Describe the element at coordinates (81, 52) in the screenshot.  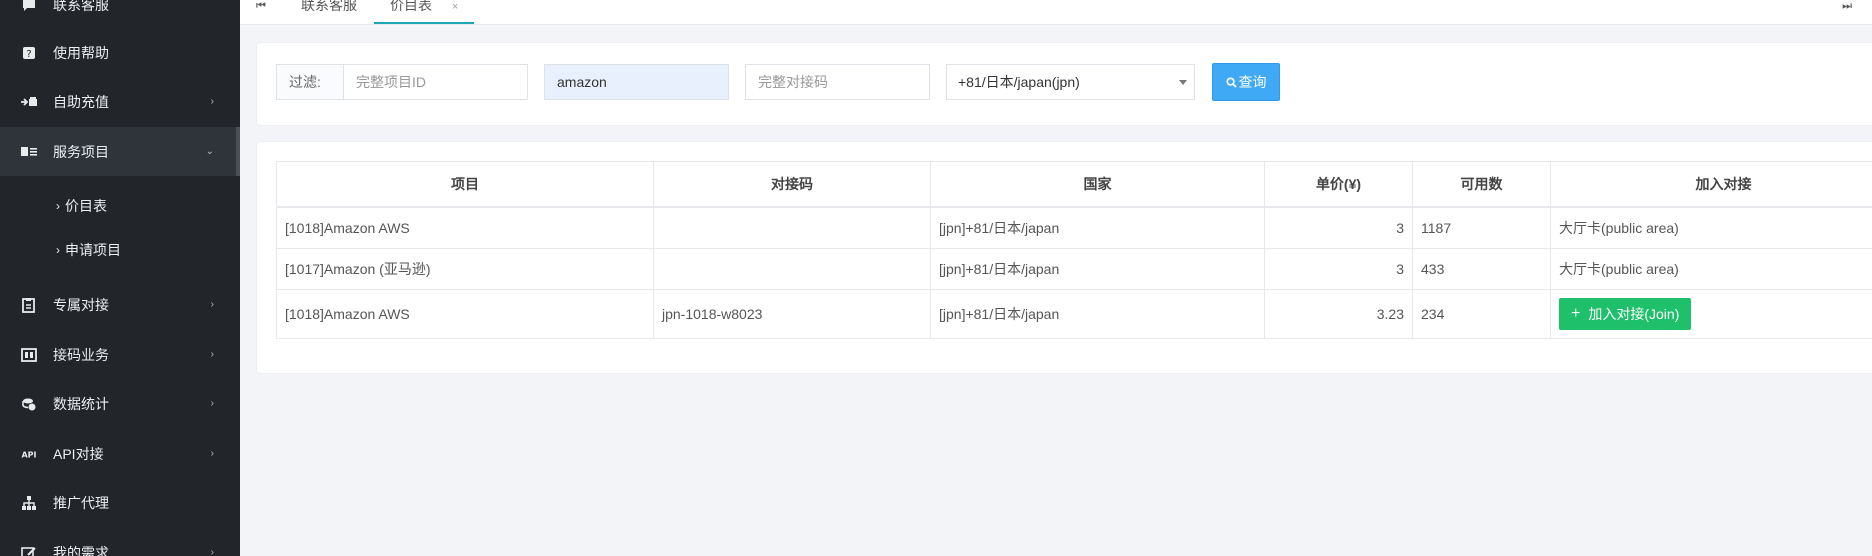
I see `sidebar-item-label: 使用帮助` at that location.